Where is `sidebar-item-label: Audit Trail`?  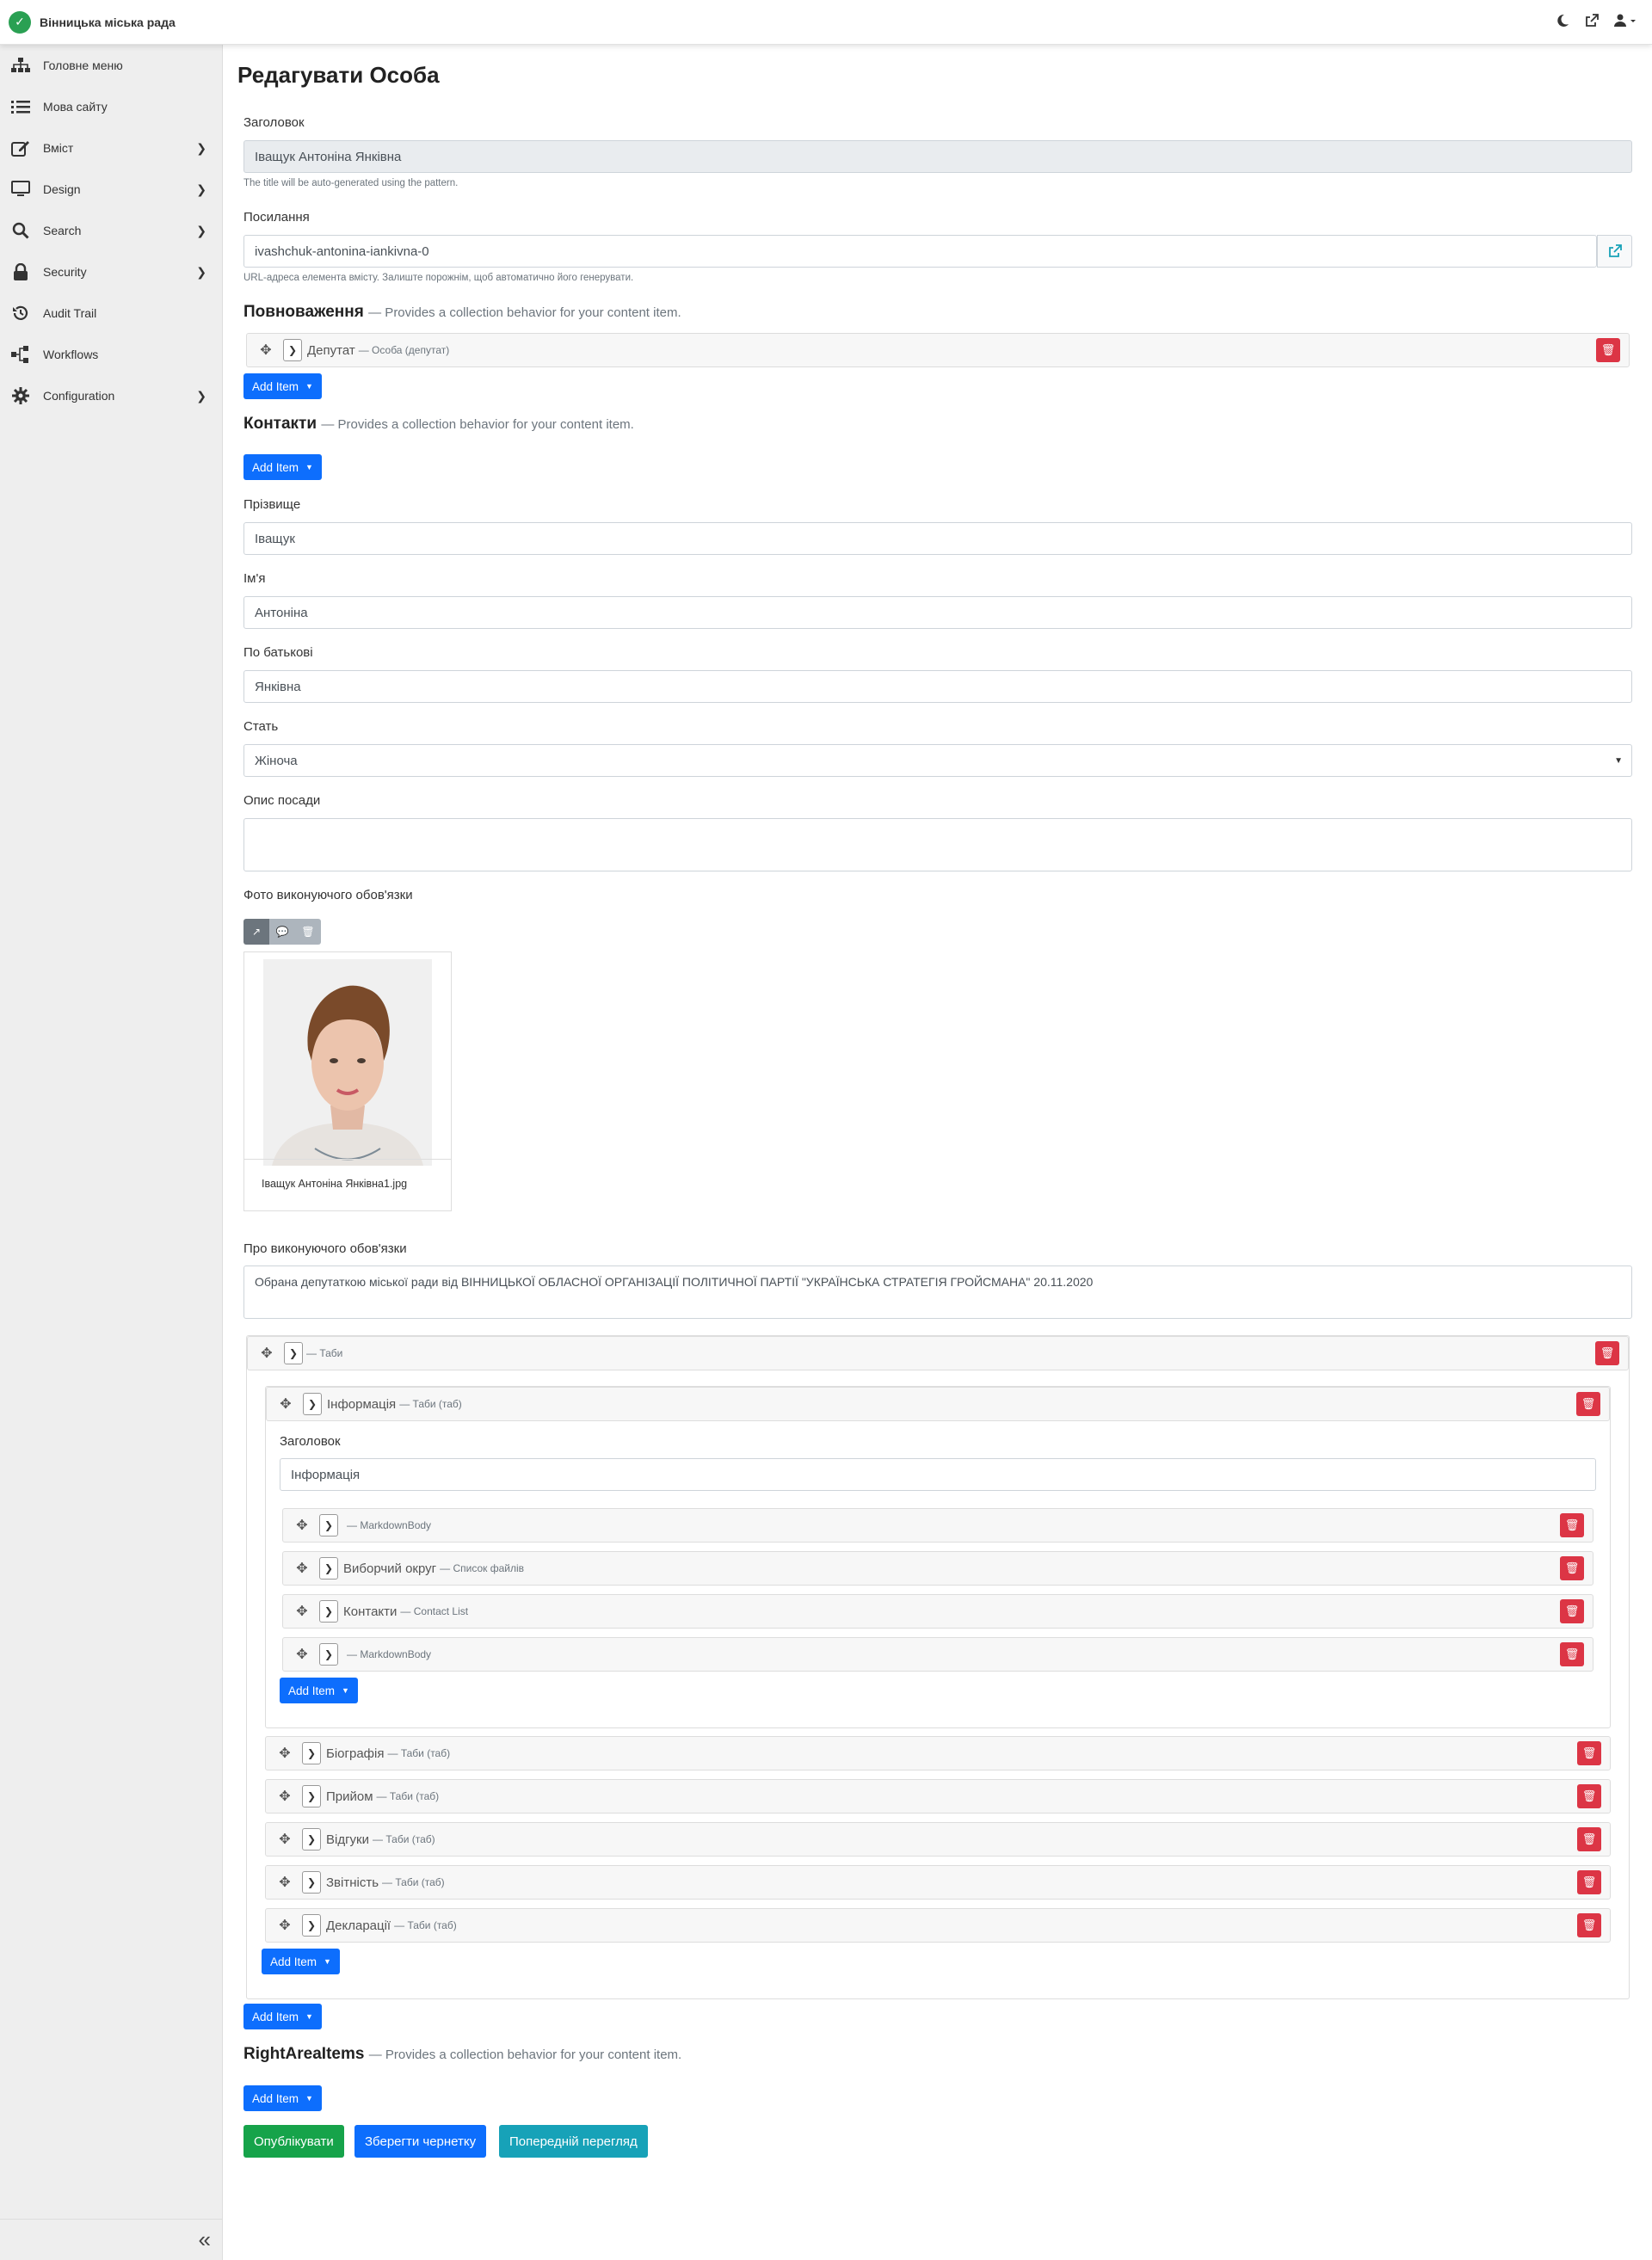 sidebar-item-label: Audit Trail is located at coordinates (70, 313).